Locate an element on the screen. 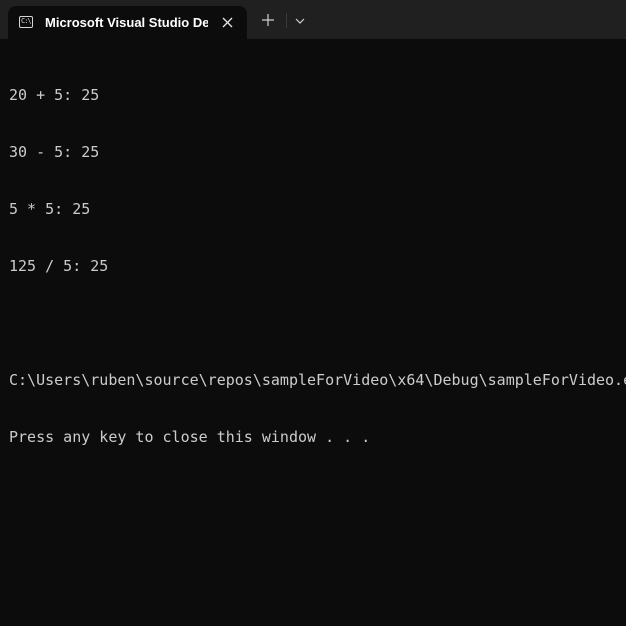 The image size is (626, 626). console-icon-glyph: C:\ is located at coordinates (26, 21).